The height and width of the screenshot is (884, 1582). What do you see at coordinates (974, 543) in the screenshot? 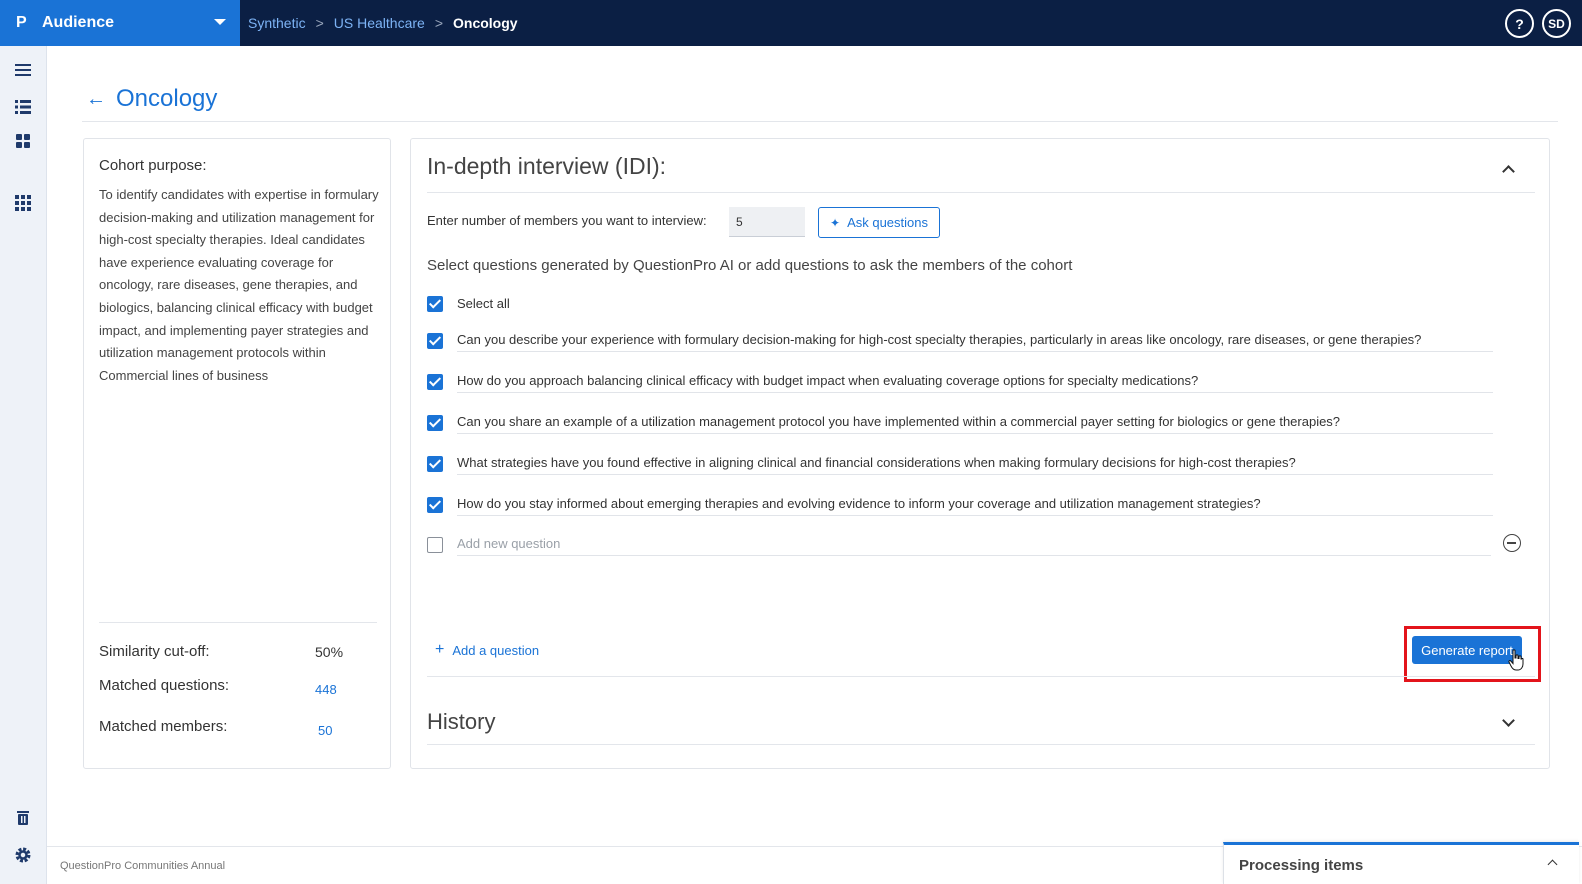
I see `new-question-input` at bounding box center [974, 543].